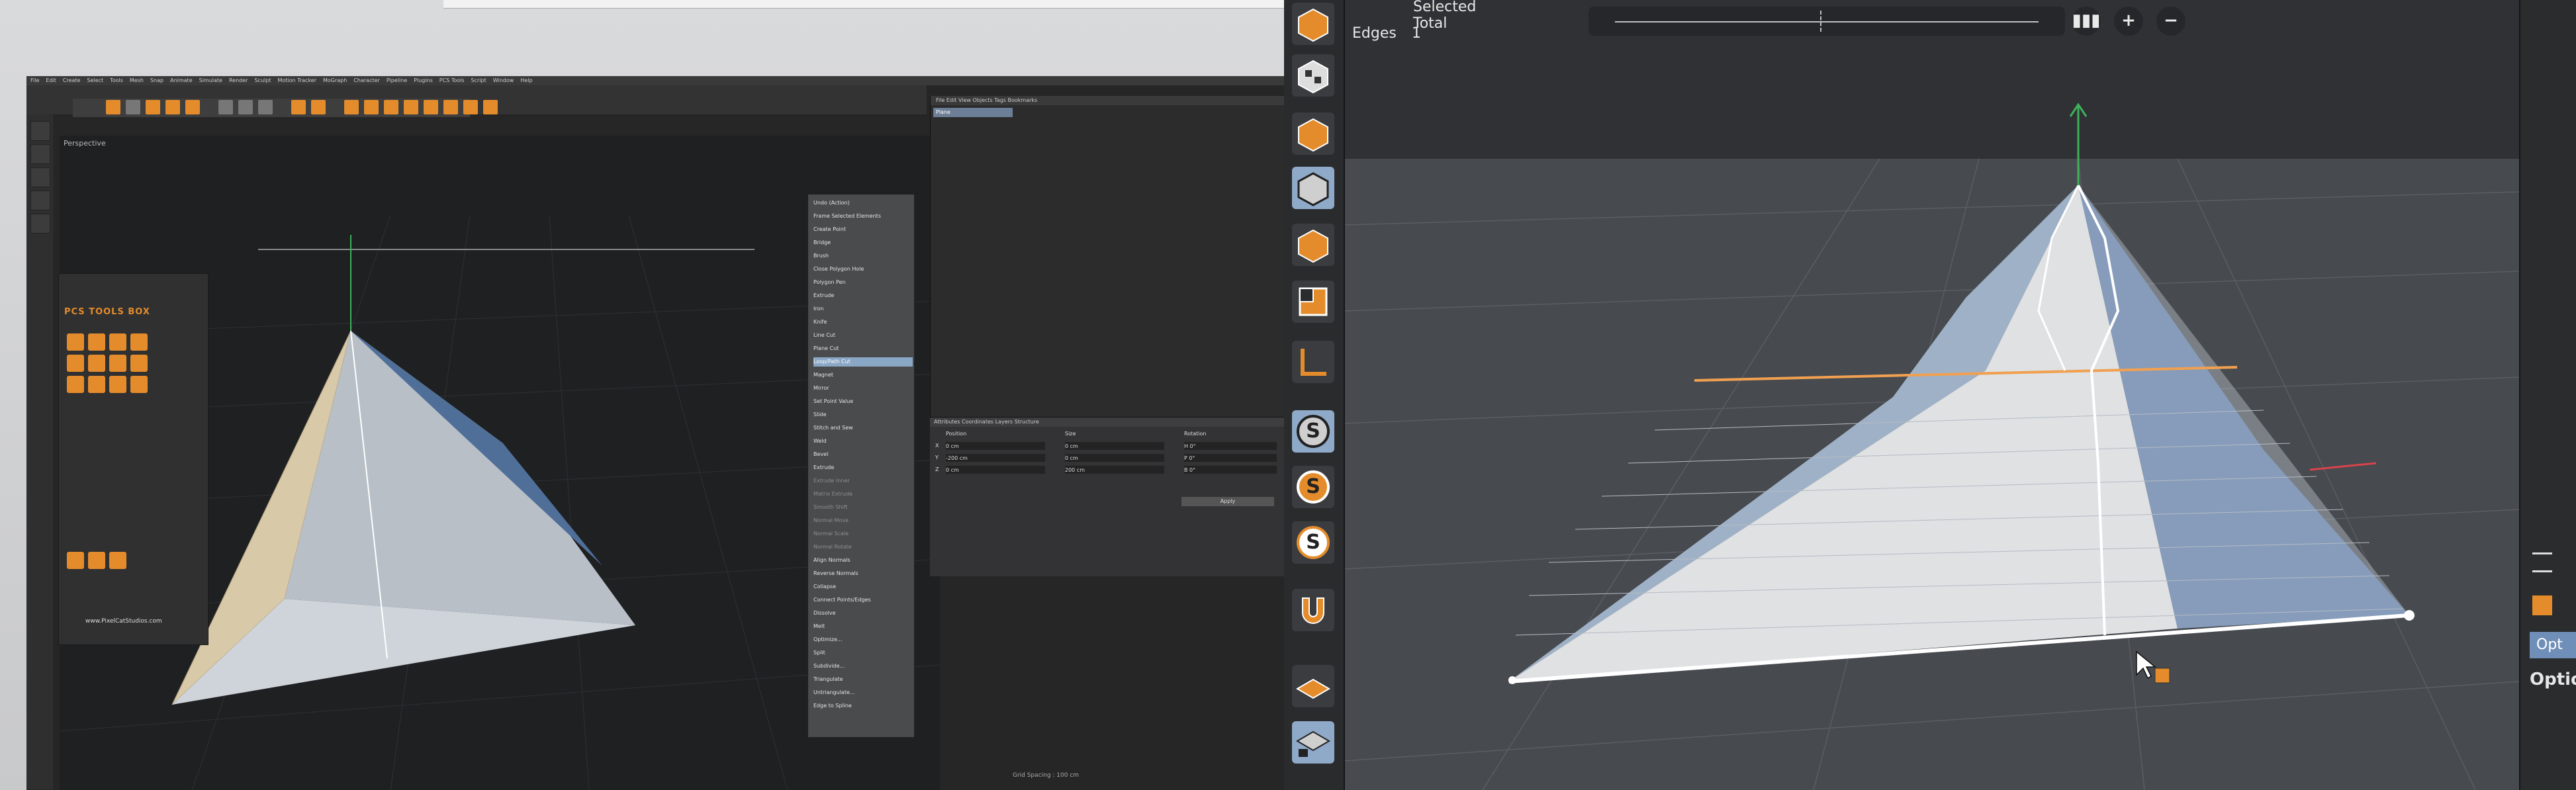  What do you see at coordinates (225, 107) in the screenshot?
I see `x-axis-icon` at bounding box center [225, 107].